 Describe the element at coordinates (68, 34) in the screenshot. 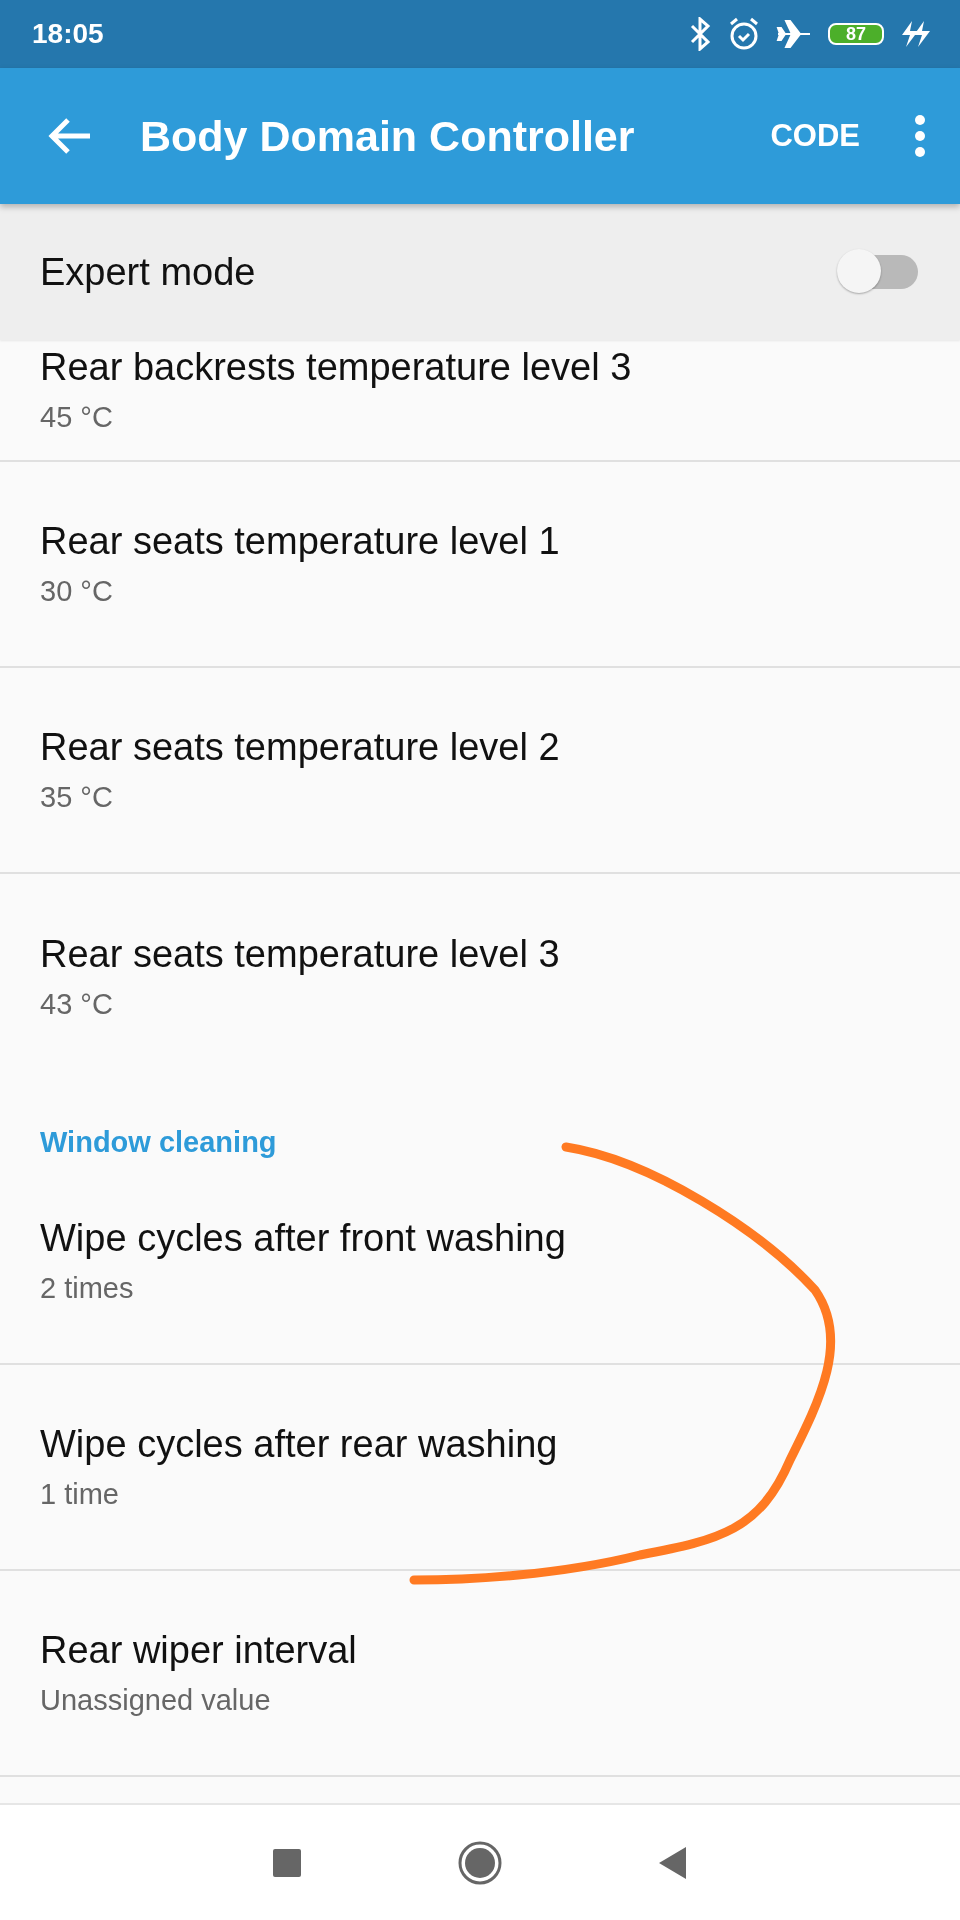

I see `status-time: 18:05` at that location.